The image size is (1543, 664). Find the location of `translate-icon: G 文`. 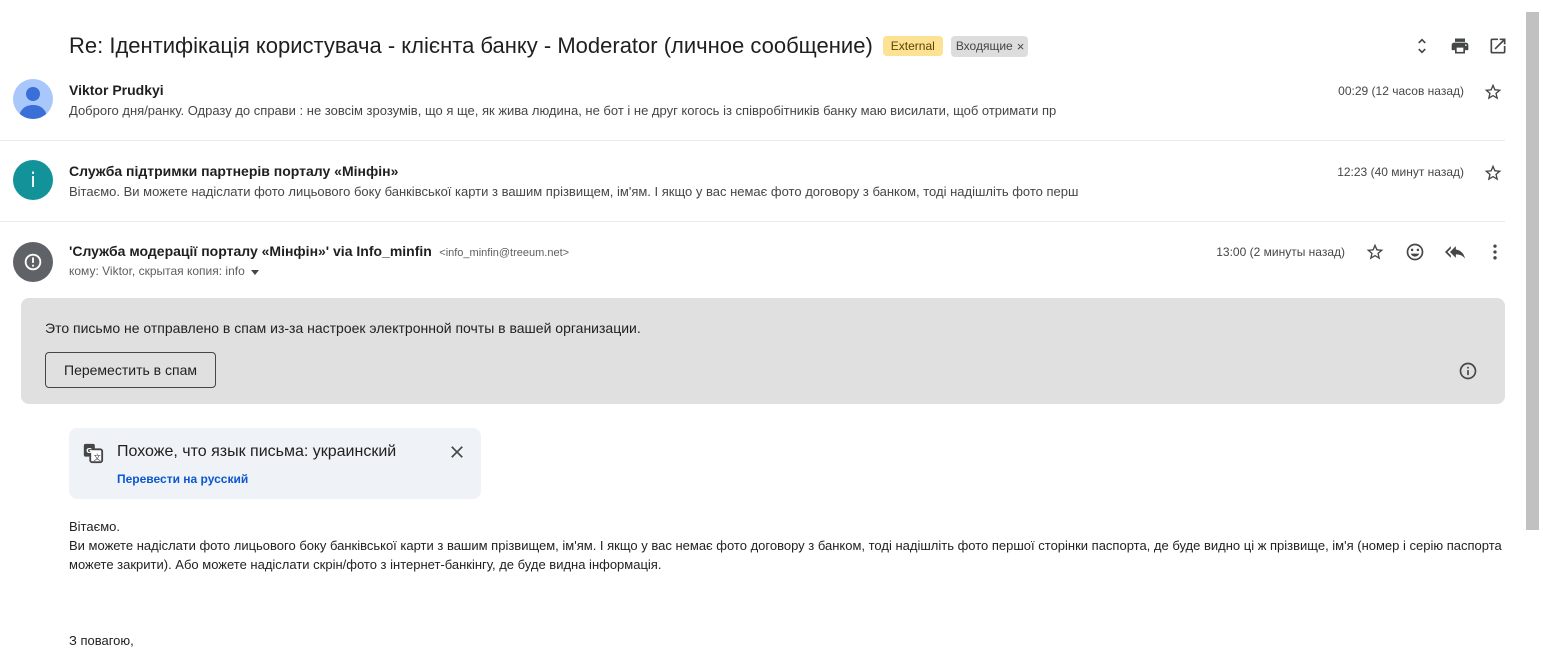

translate-icon: G 文 is located at coordinates (93, 453).